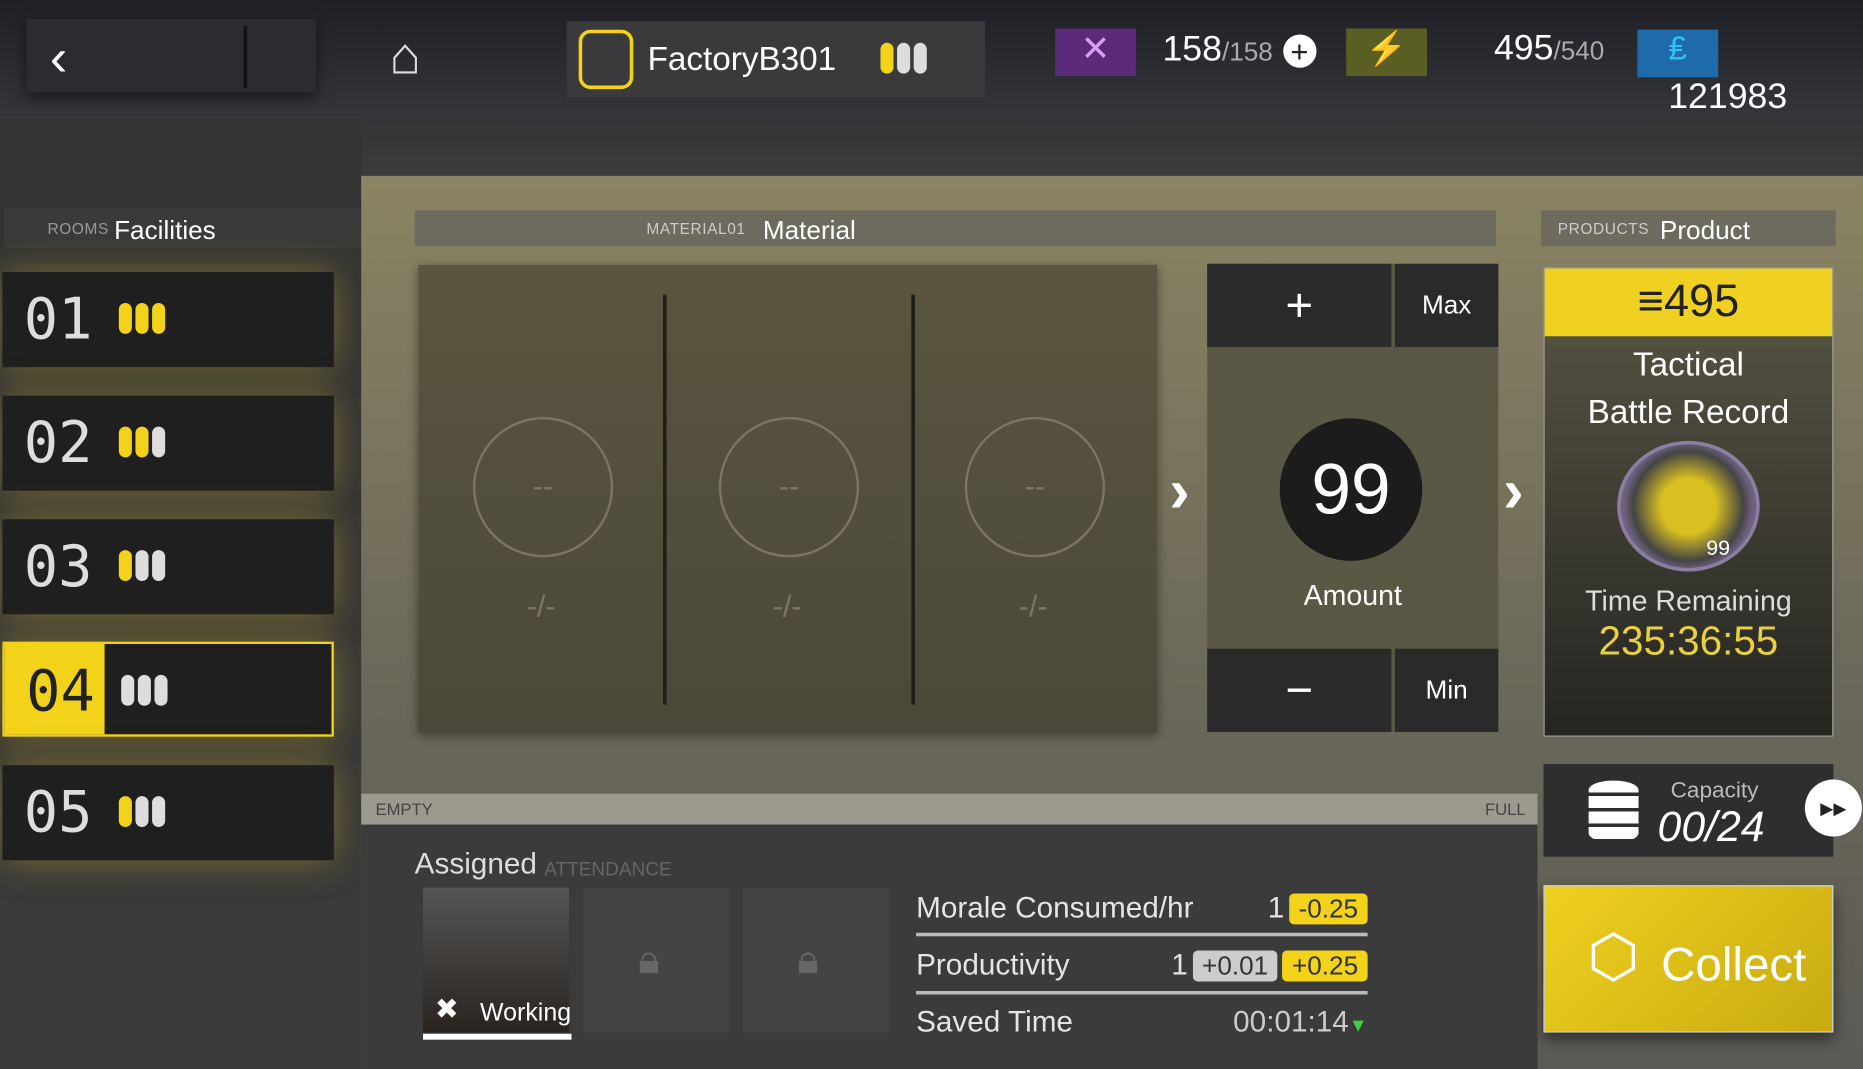  Describe the element at coordinates (58, 58) in the screenshot. I see `back-button: ‹` at that location.